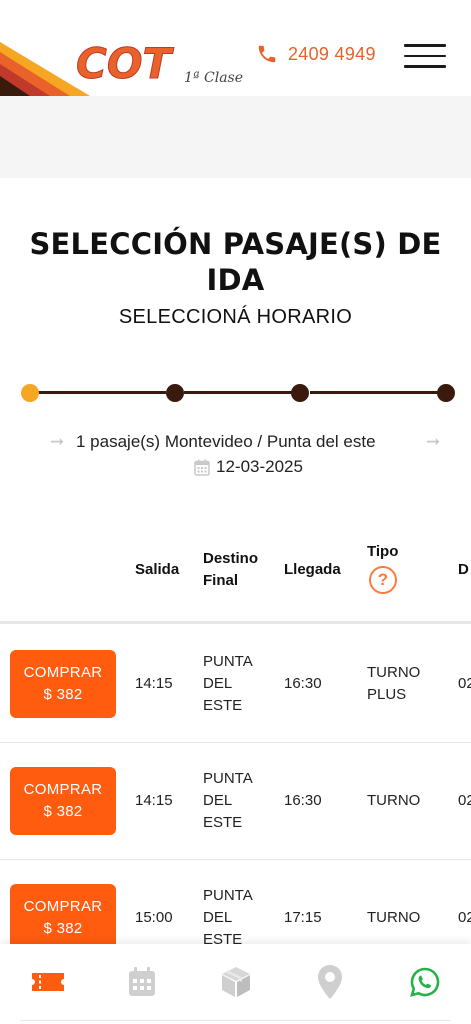 This screenshot has height=1024, width=471. Describe the element at coordinates (259, 466) in the screenshot. I see `trip-date-text: 12-03-2025` at that location.